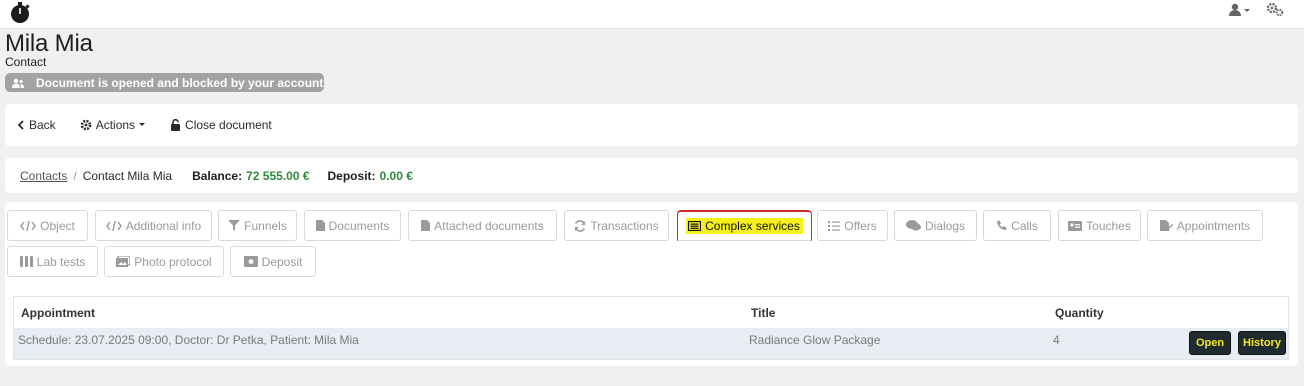  I want to click on stopwatch-logo-icon, so click(20, 13).